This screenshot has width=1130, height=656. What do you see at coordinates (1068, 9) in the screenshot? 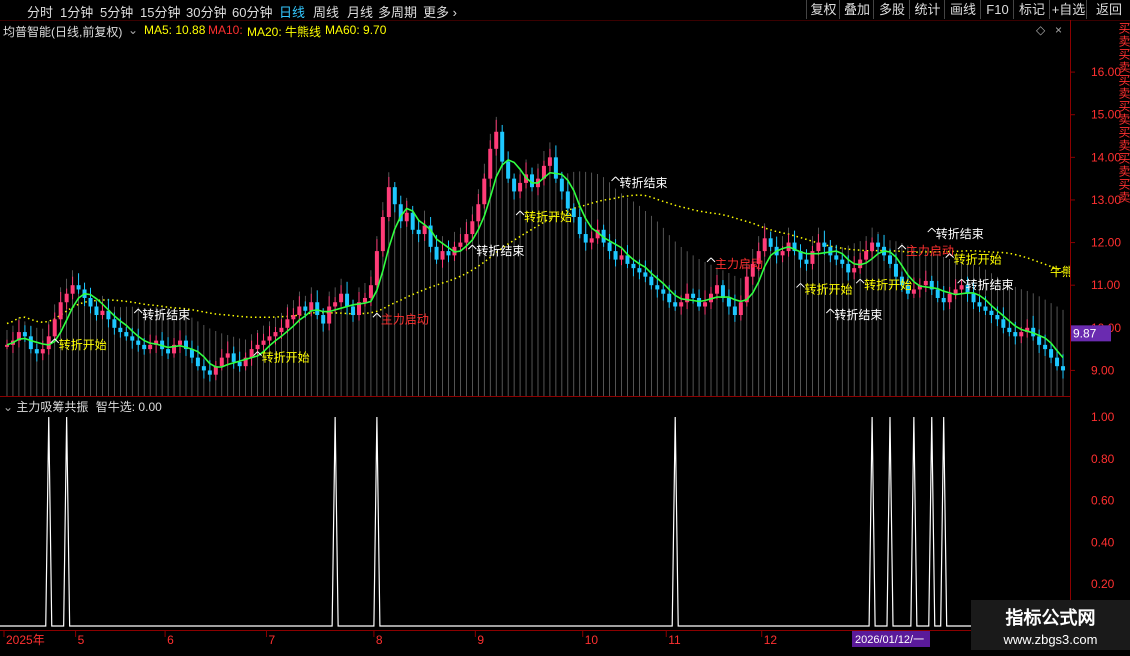
I see `toolbar-button-7: +自选` at bounding box center [1068, 9].